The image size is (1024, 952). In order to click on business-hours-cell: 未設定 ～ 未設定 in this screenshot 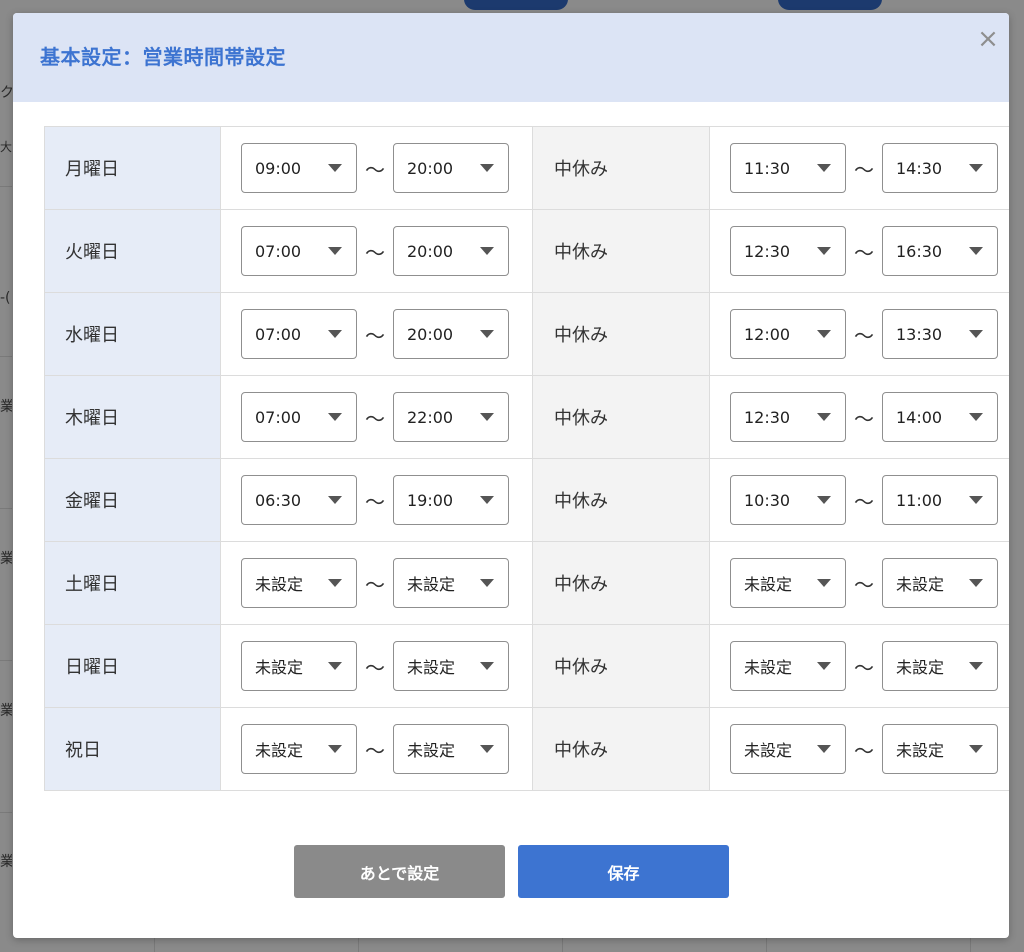, I will do `click(376, 583)`.